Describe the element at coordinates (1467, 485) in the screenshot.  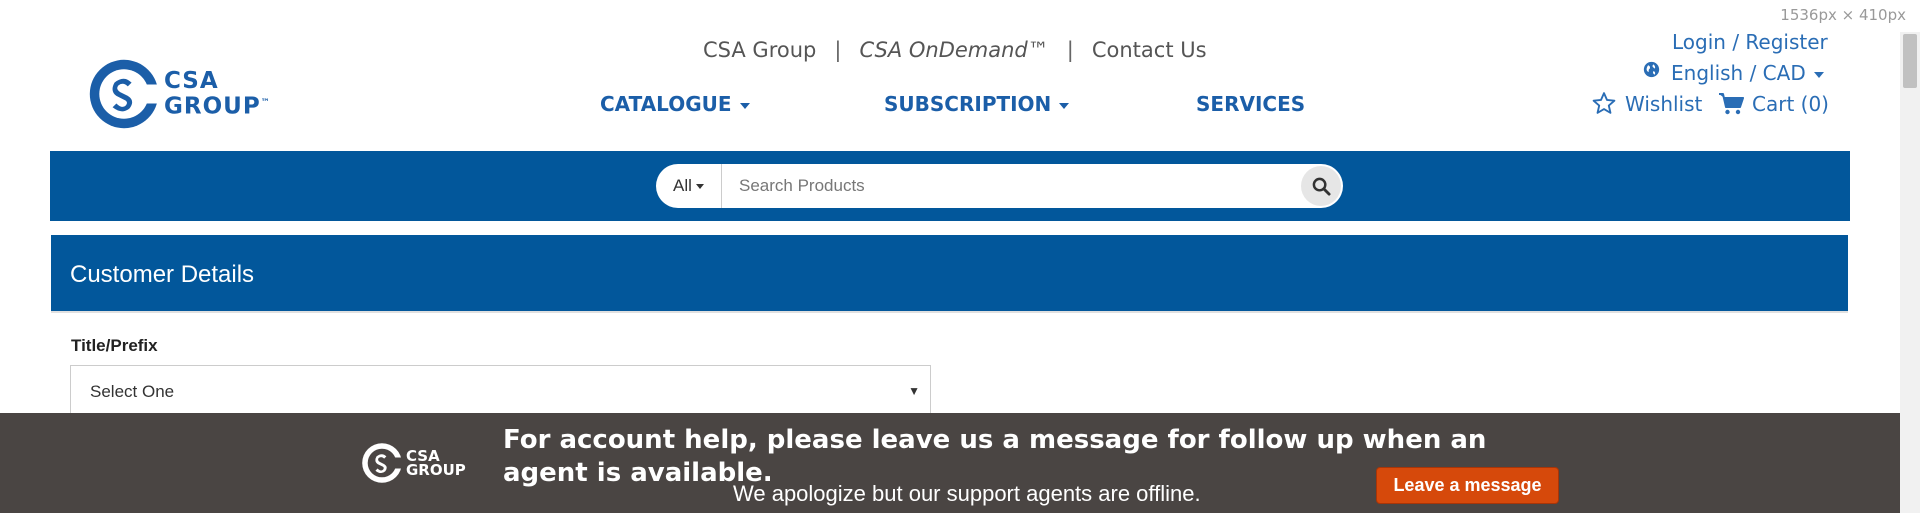
I see `leave-message-button: Leave a message` at that location.